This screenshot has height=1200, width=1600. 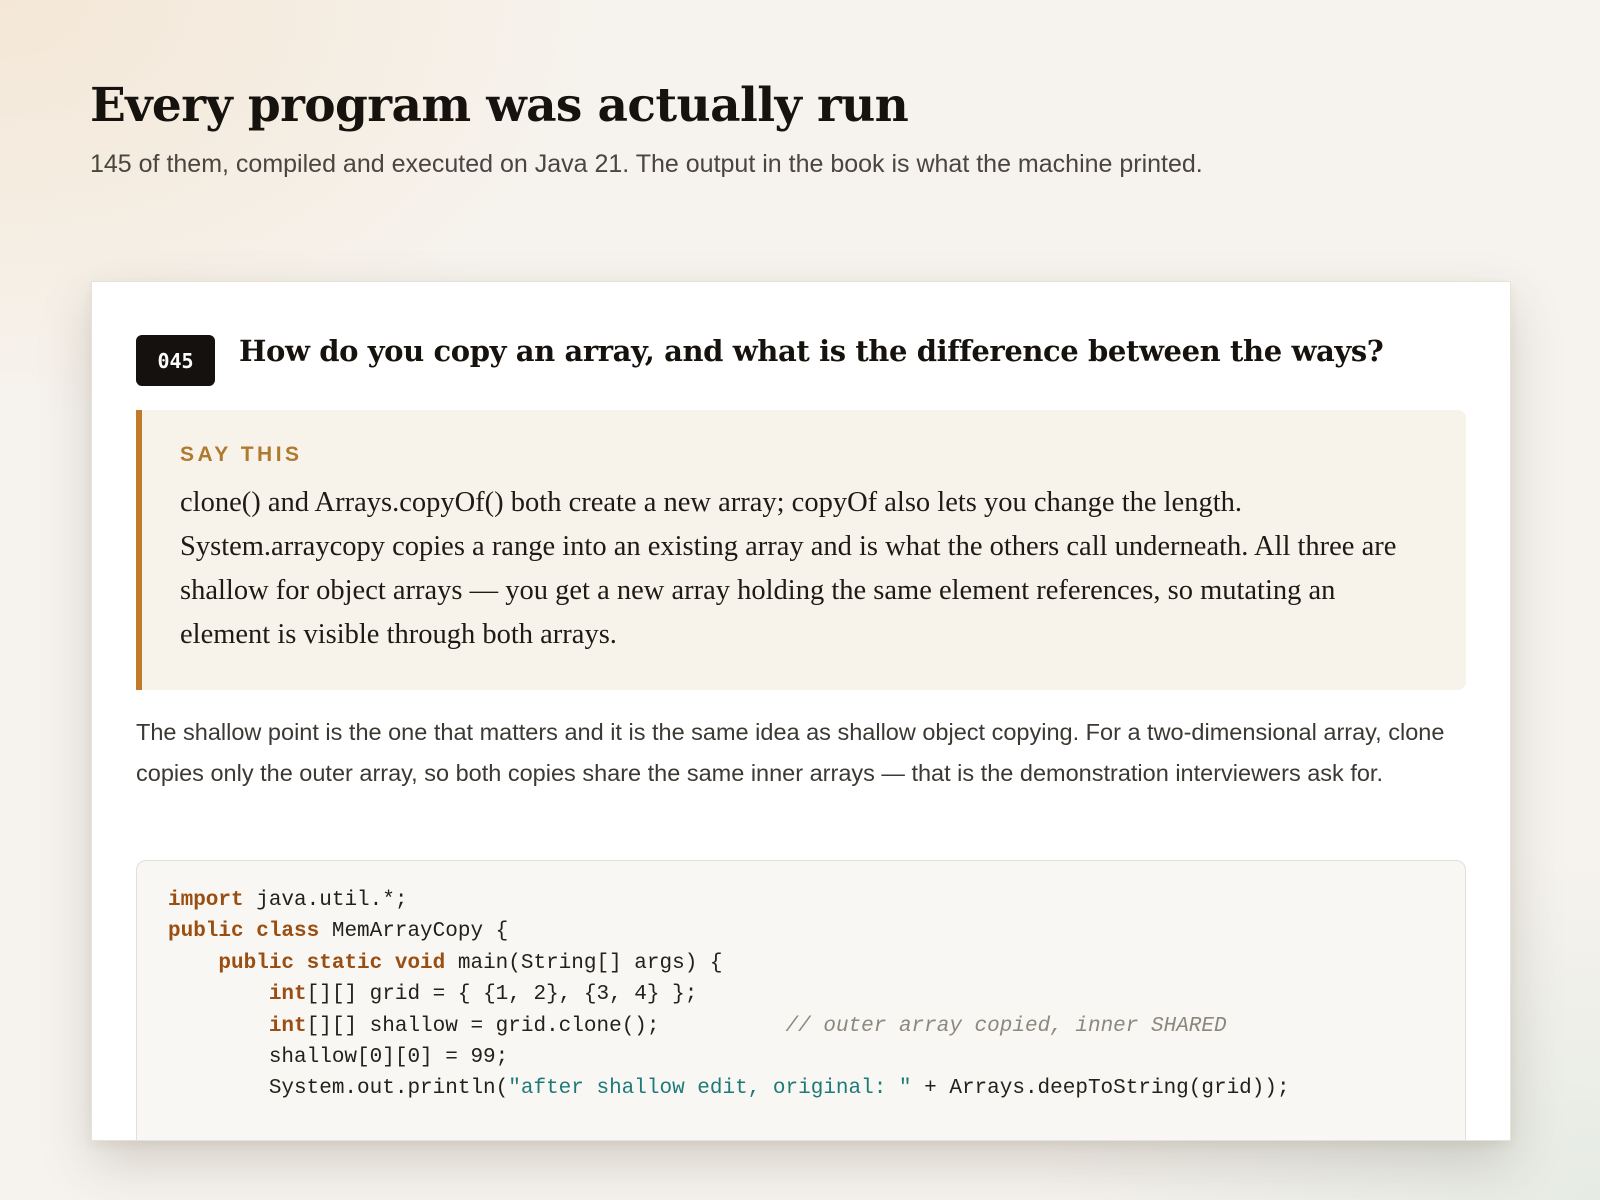 What do you see at coordinates (801, 994) in the screenshot?
I see `code-line: int[][] grid = { {1, 2}, {3, 4} };` at bounding box center [801, 994].